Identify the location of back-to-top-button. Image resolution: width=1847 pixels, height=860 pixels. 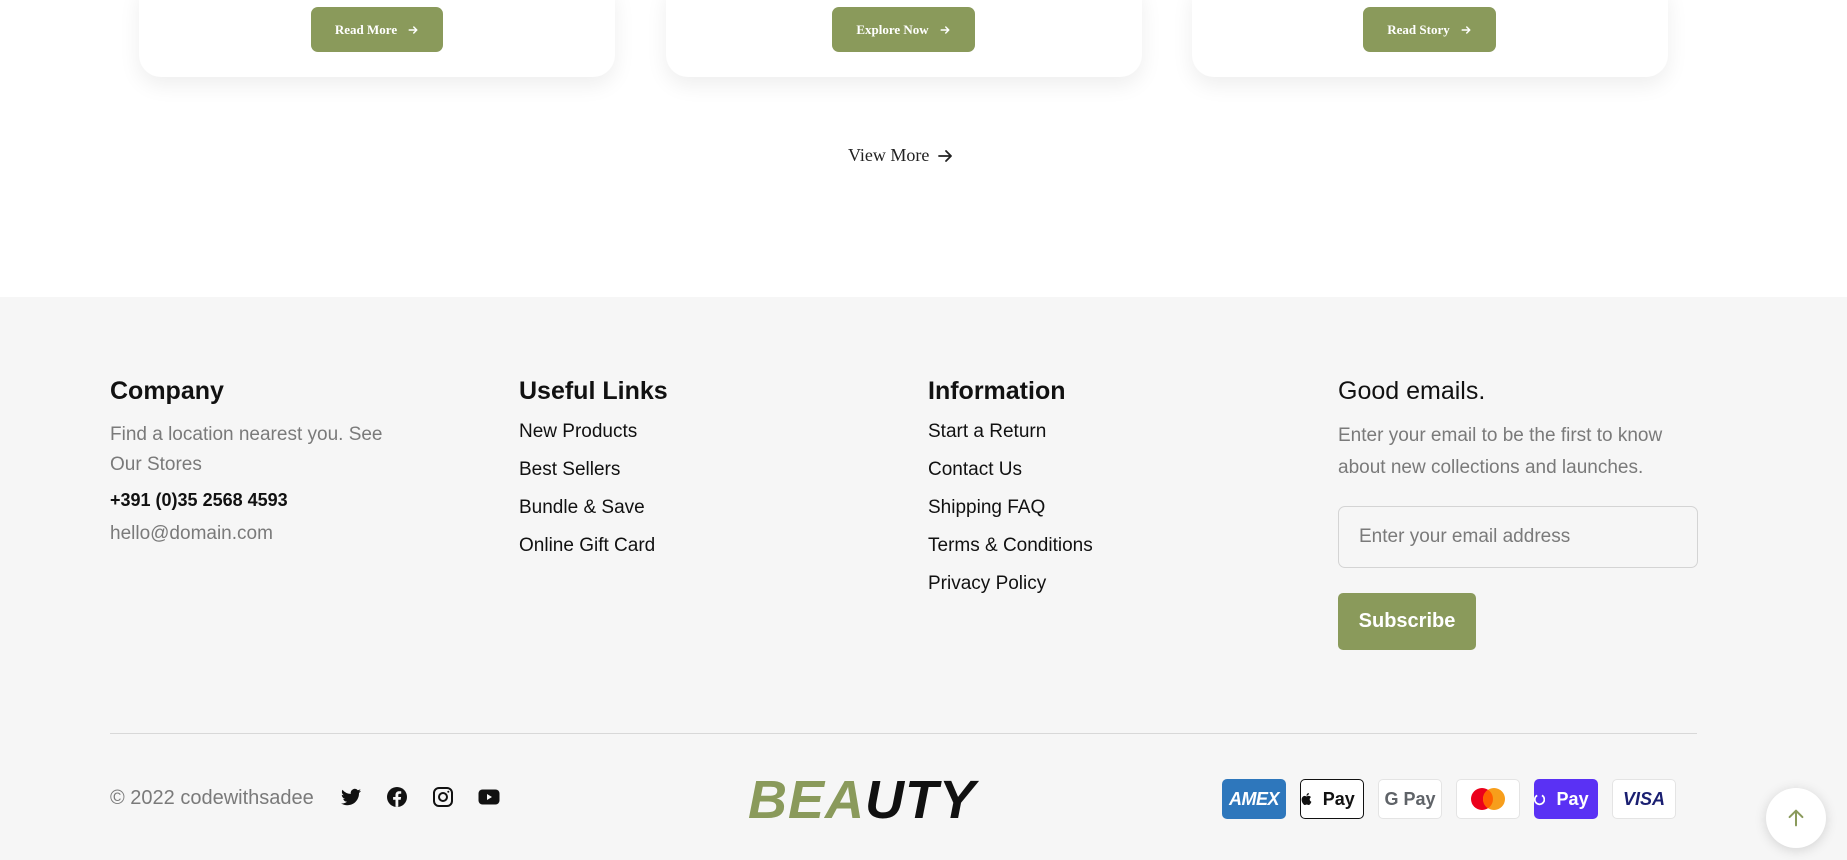
(1796, 818).